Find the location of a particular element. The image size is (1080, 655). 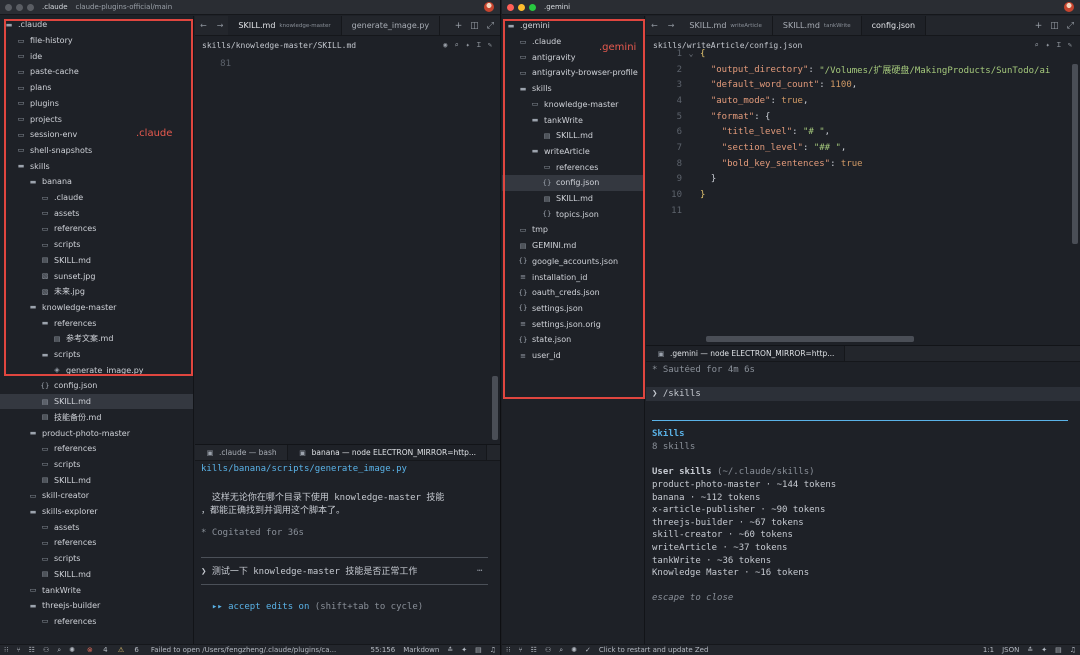

outline-icon: ☷ is located at coordinates (32, 650).